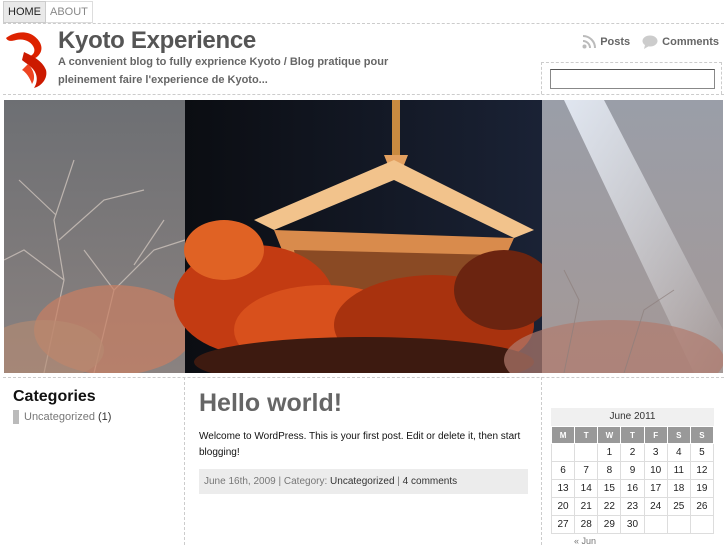 This screenshot has width=727, height=545. What do you see at coordinates (303, 481) in the screenshot?
I see `category-prefix: | Category:` at bounding box center [303, 481].